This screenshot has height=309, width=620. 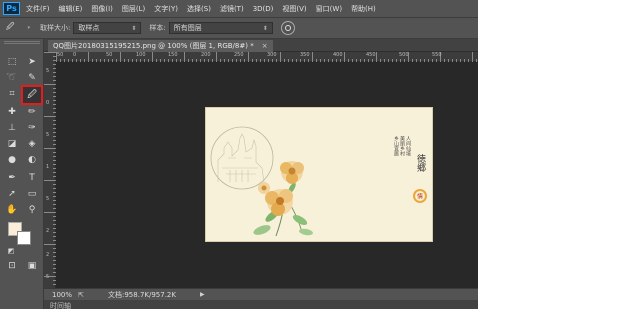 I want to click on options-bar: 🖉 ▾ 取样大小: 取样点 ⬍ 样本: 所有图层 ⬍, so click(x=239, y=28).